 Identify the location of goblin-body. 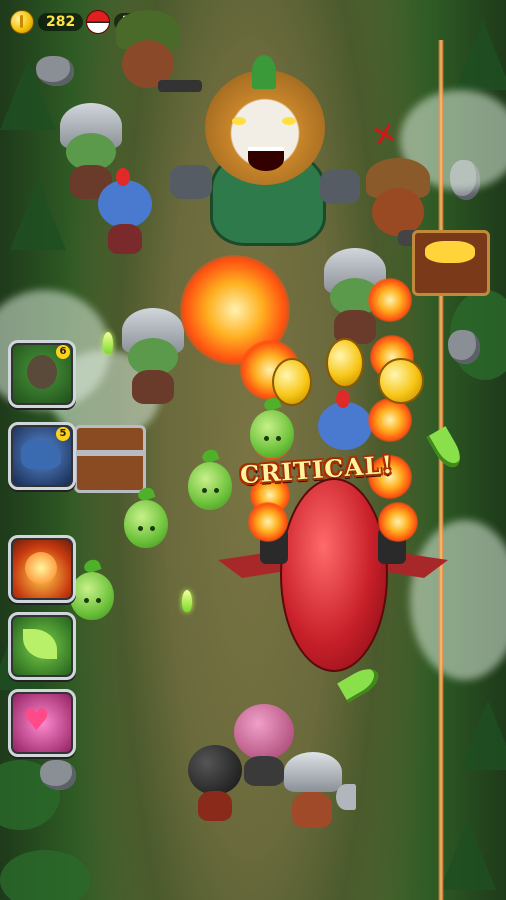
(125, 239).